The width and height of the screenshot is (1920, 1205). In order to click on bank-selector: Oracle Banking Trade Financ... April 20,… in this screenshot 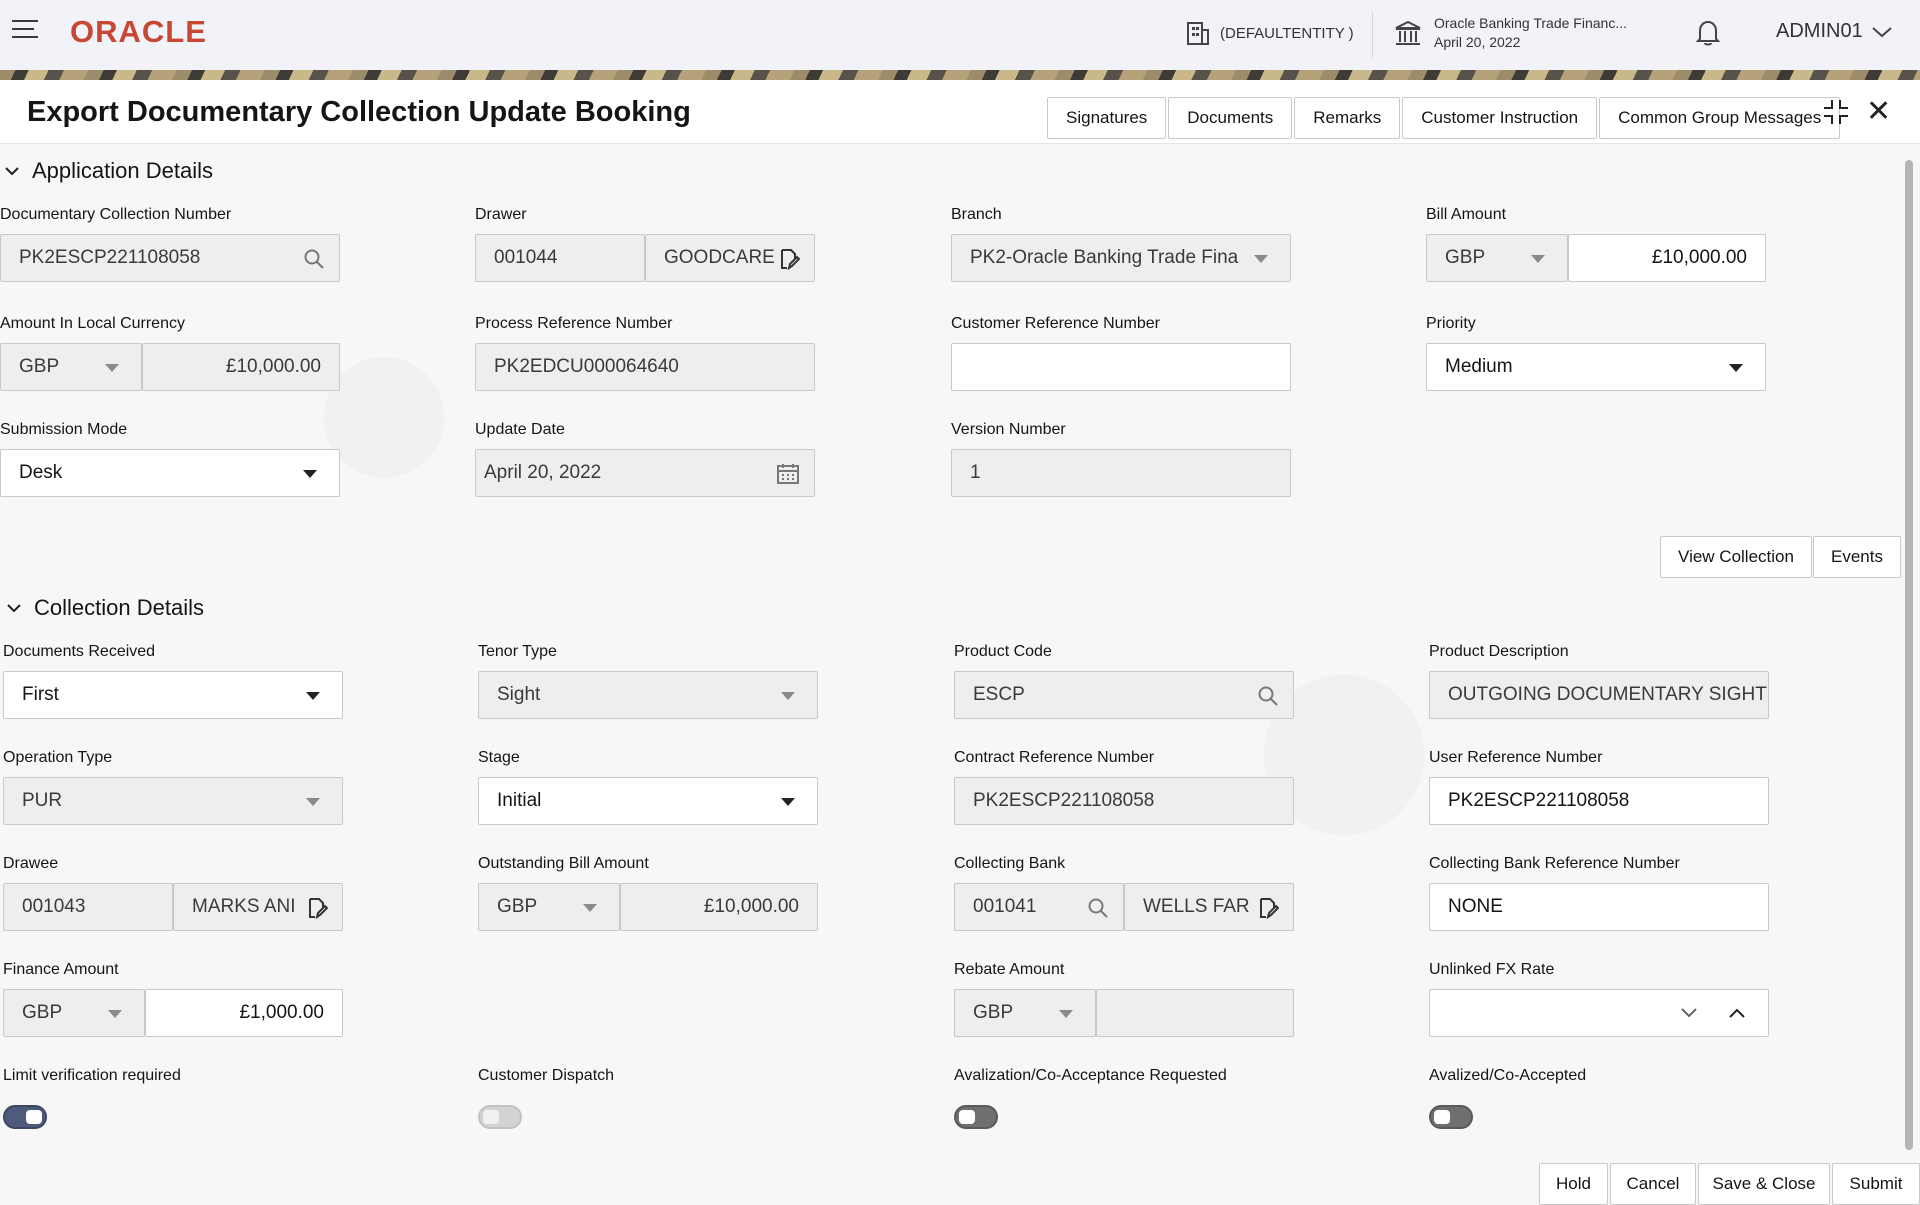, I will do `click(1510, 33)`.